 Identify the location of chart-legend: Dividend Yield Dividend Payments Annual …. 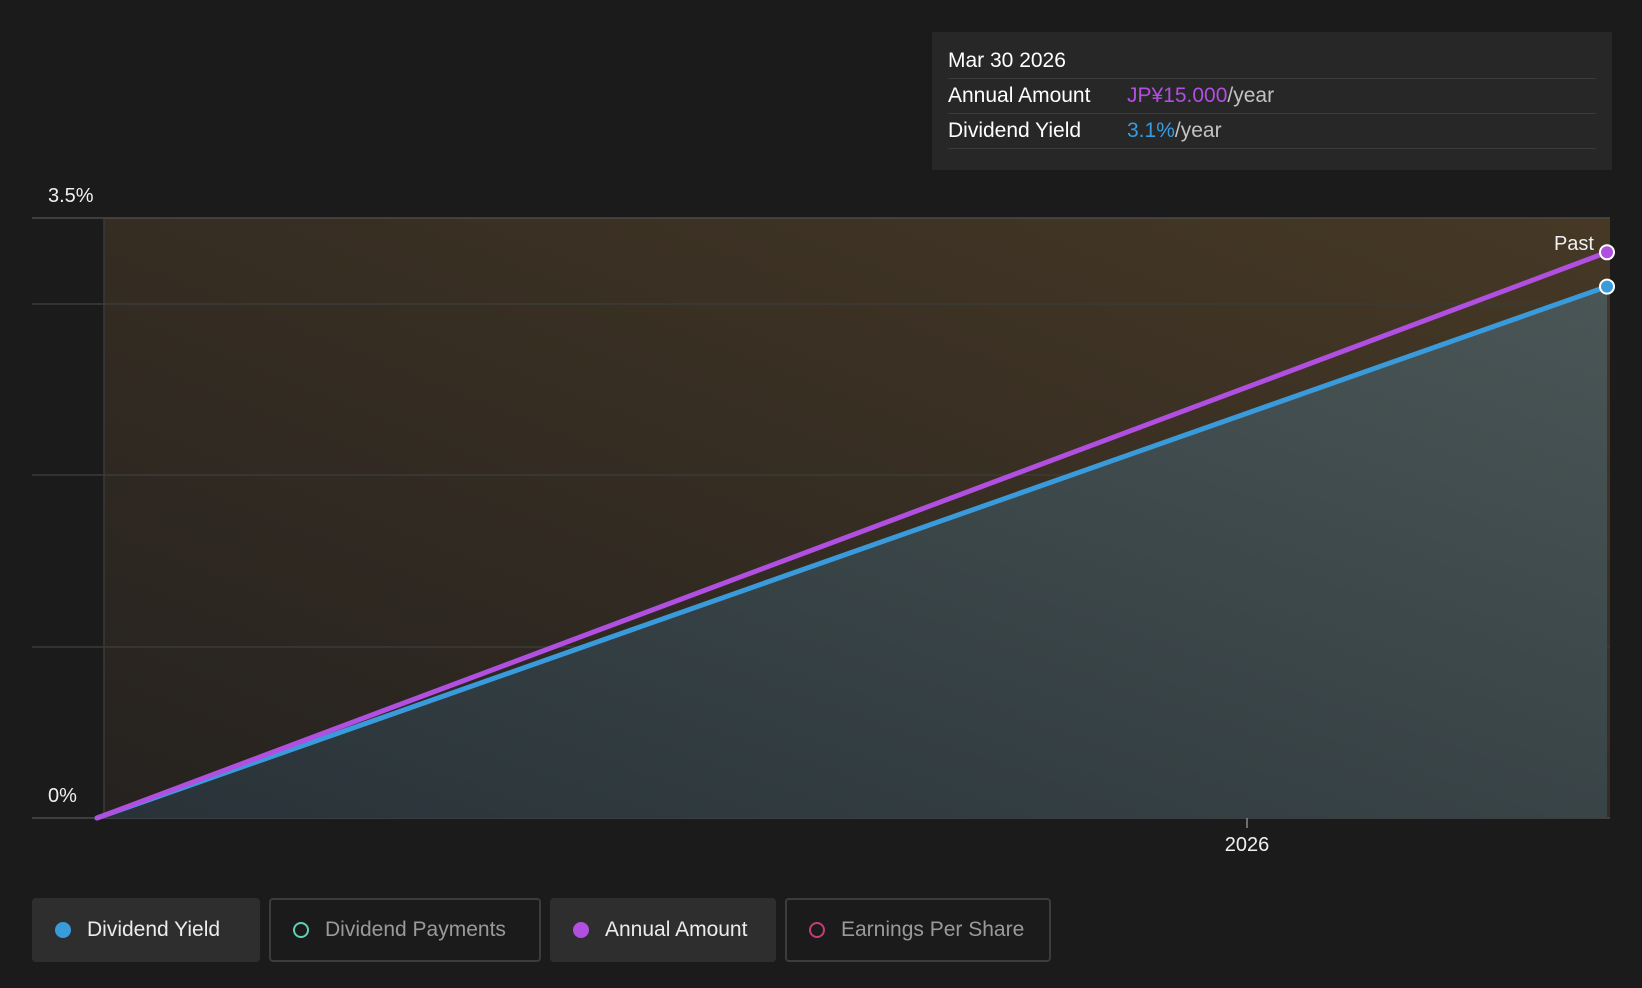
(541, 930).